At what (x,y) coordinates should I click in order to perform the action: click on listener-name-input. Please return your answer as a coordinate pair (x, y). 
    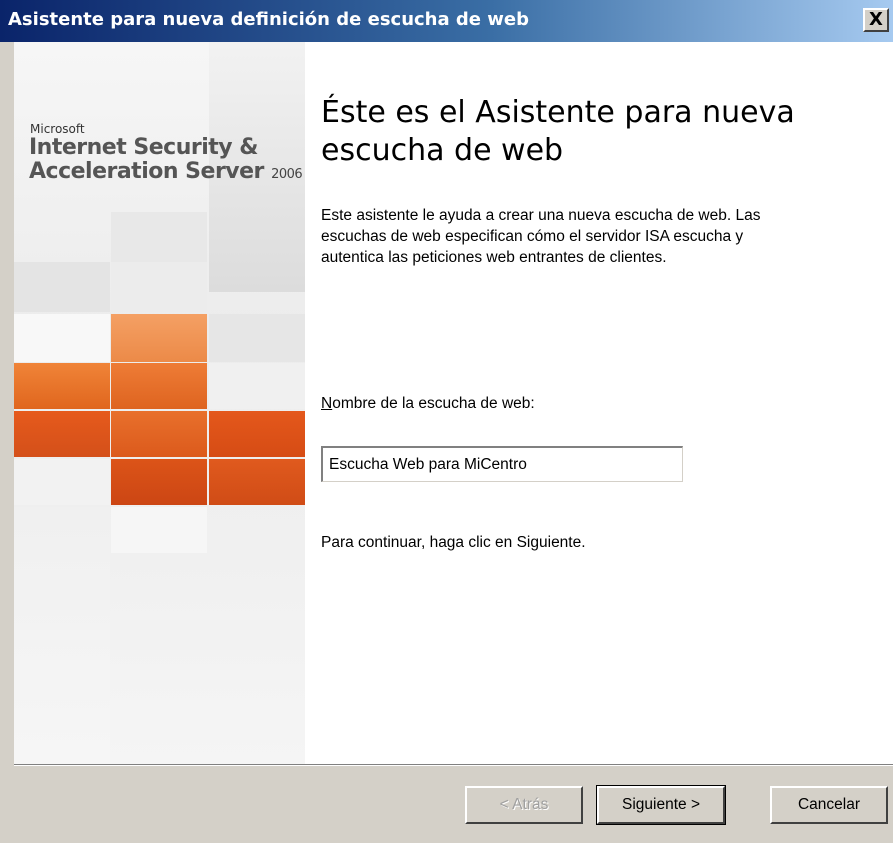
    Looking at the image, I should click on (502, 464).